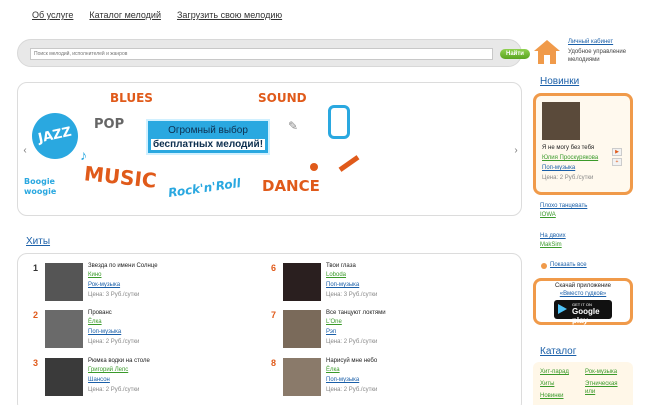 The width and height of the screenshot is (650, 405). I want to click on hit-title: Твои глаза, so click(341, 266).